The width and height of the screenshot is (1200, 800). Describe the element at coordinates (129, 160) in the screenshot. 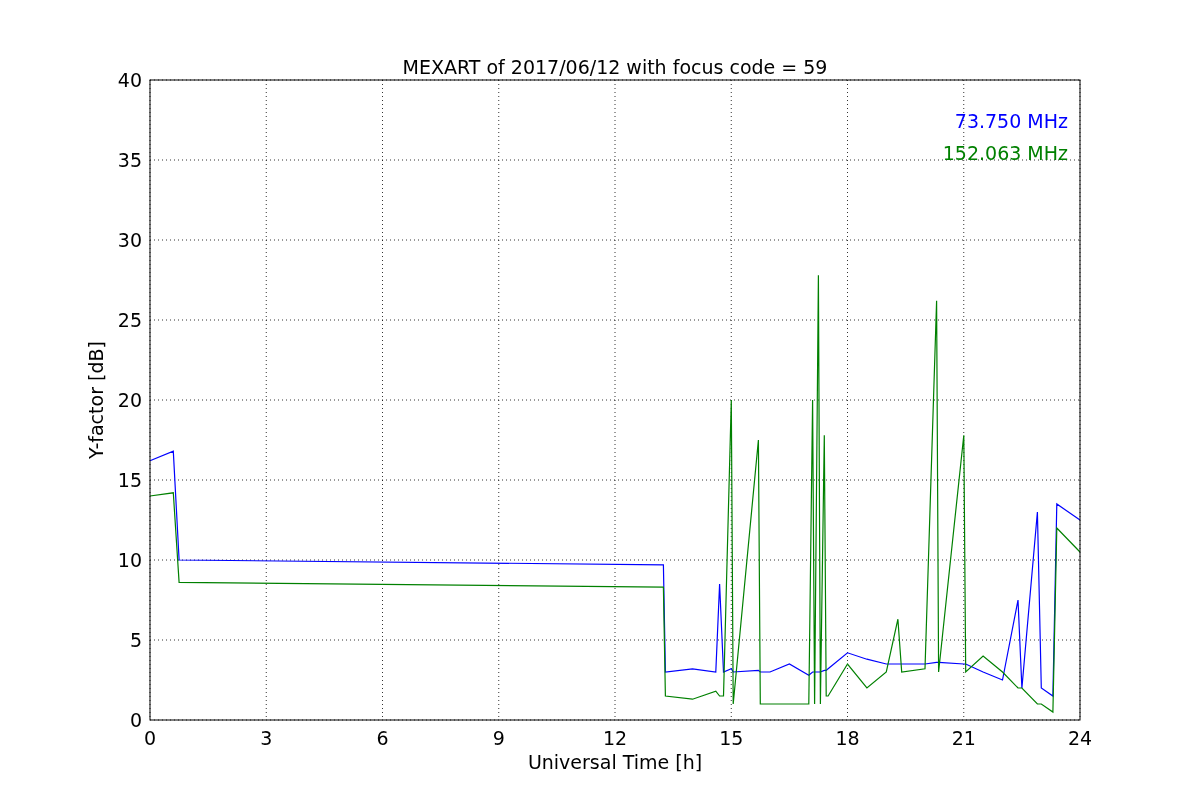

I see `y-tick-label: 35` at that location.